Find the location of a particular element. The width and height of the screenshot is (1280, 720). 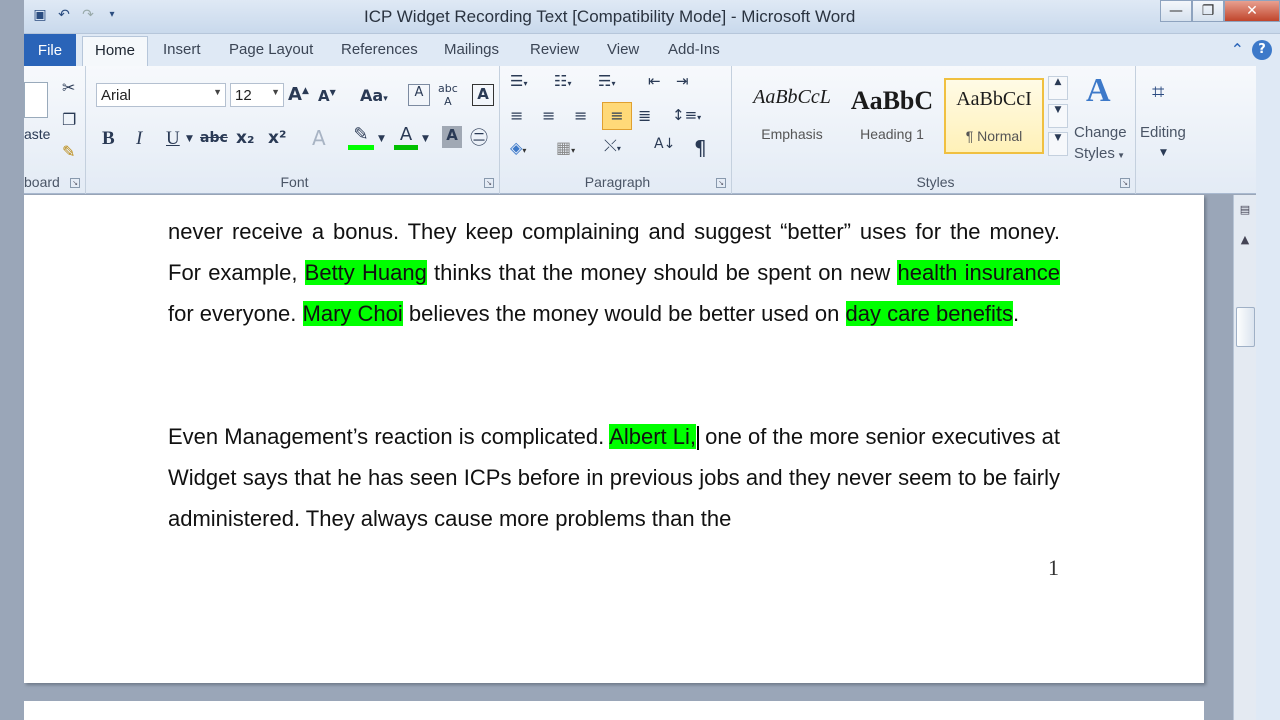

styles-more-icon: ▼ is located at coordinates (1058, 144).